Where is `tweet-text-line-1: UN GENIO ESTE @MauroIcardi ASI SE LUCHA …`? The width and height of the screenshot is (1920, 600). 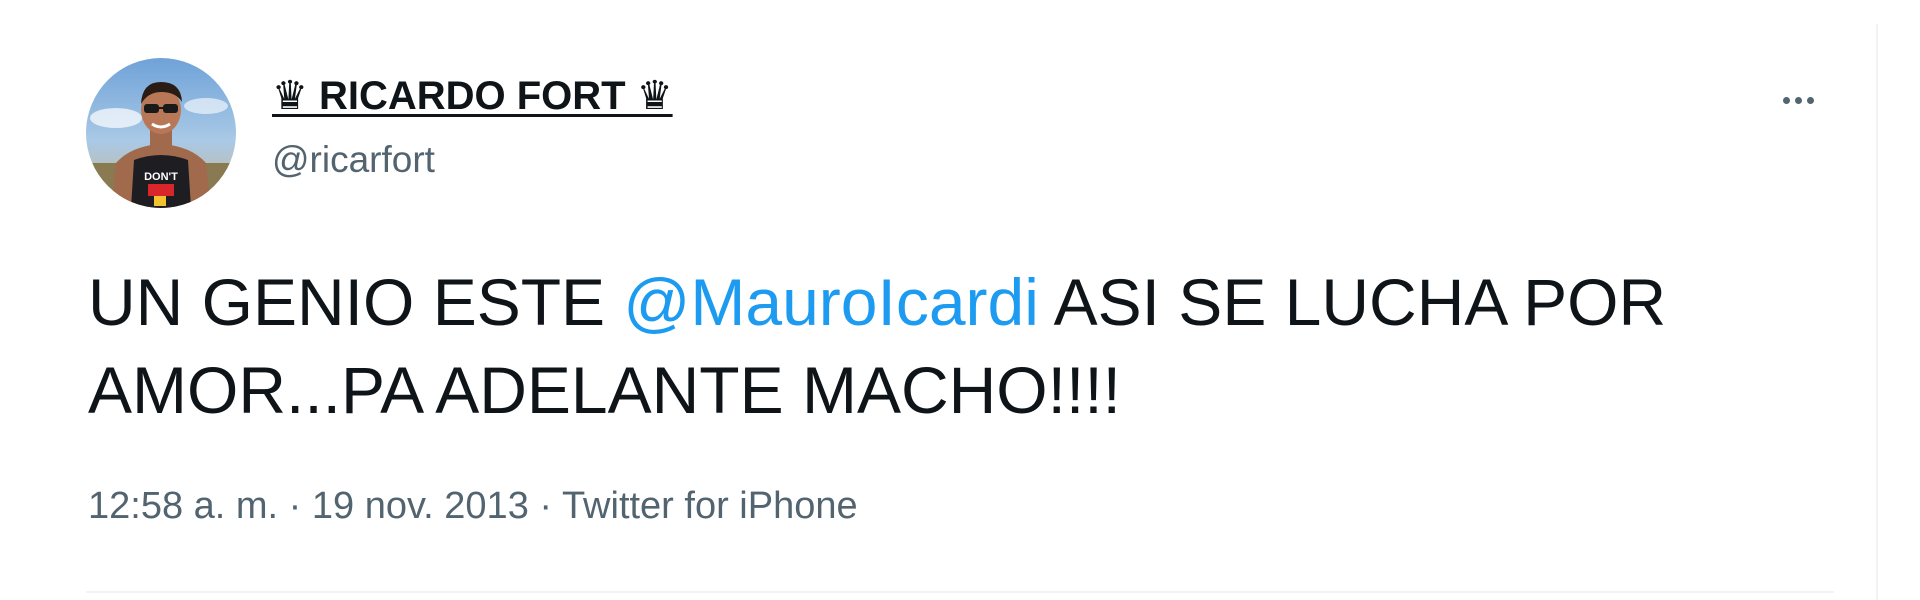
tweet-text-line-1: UN GENIO ESTE @MauroIcardi ASI SE LUCHA … is located at coordinates (968, 302).